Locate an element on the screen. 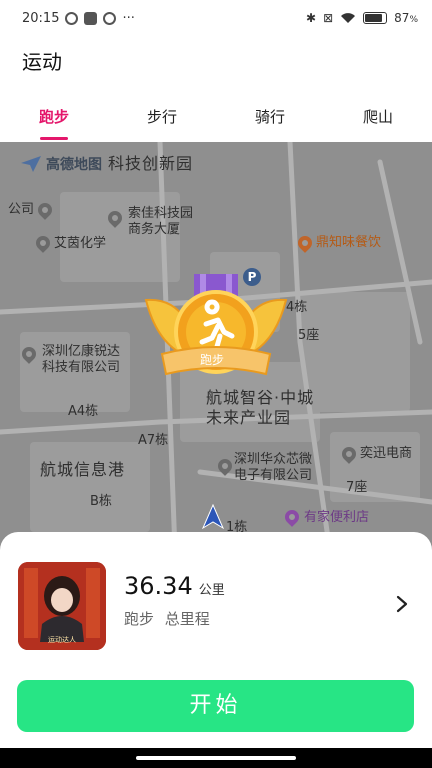  distance-value: 36.34 is located at coordinates (158, 586).